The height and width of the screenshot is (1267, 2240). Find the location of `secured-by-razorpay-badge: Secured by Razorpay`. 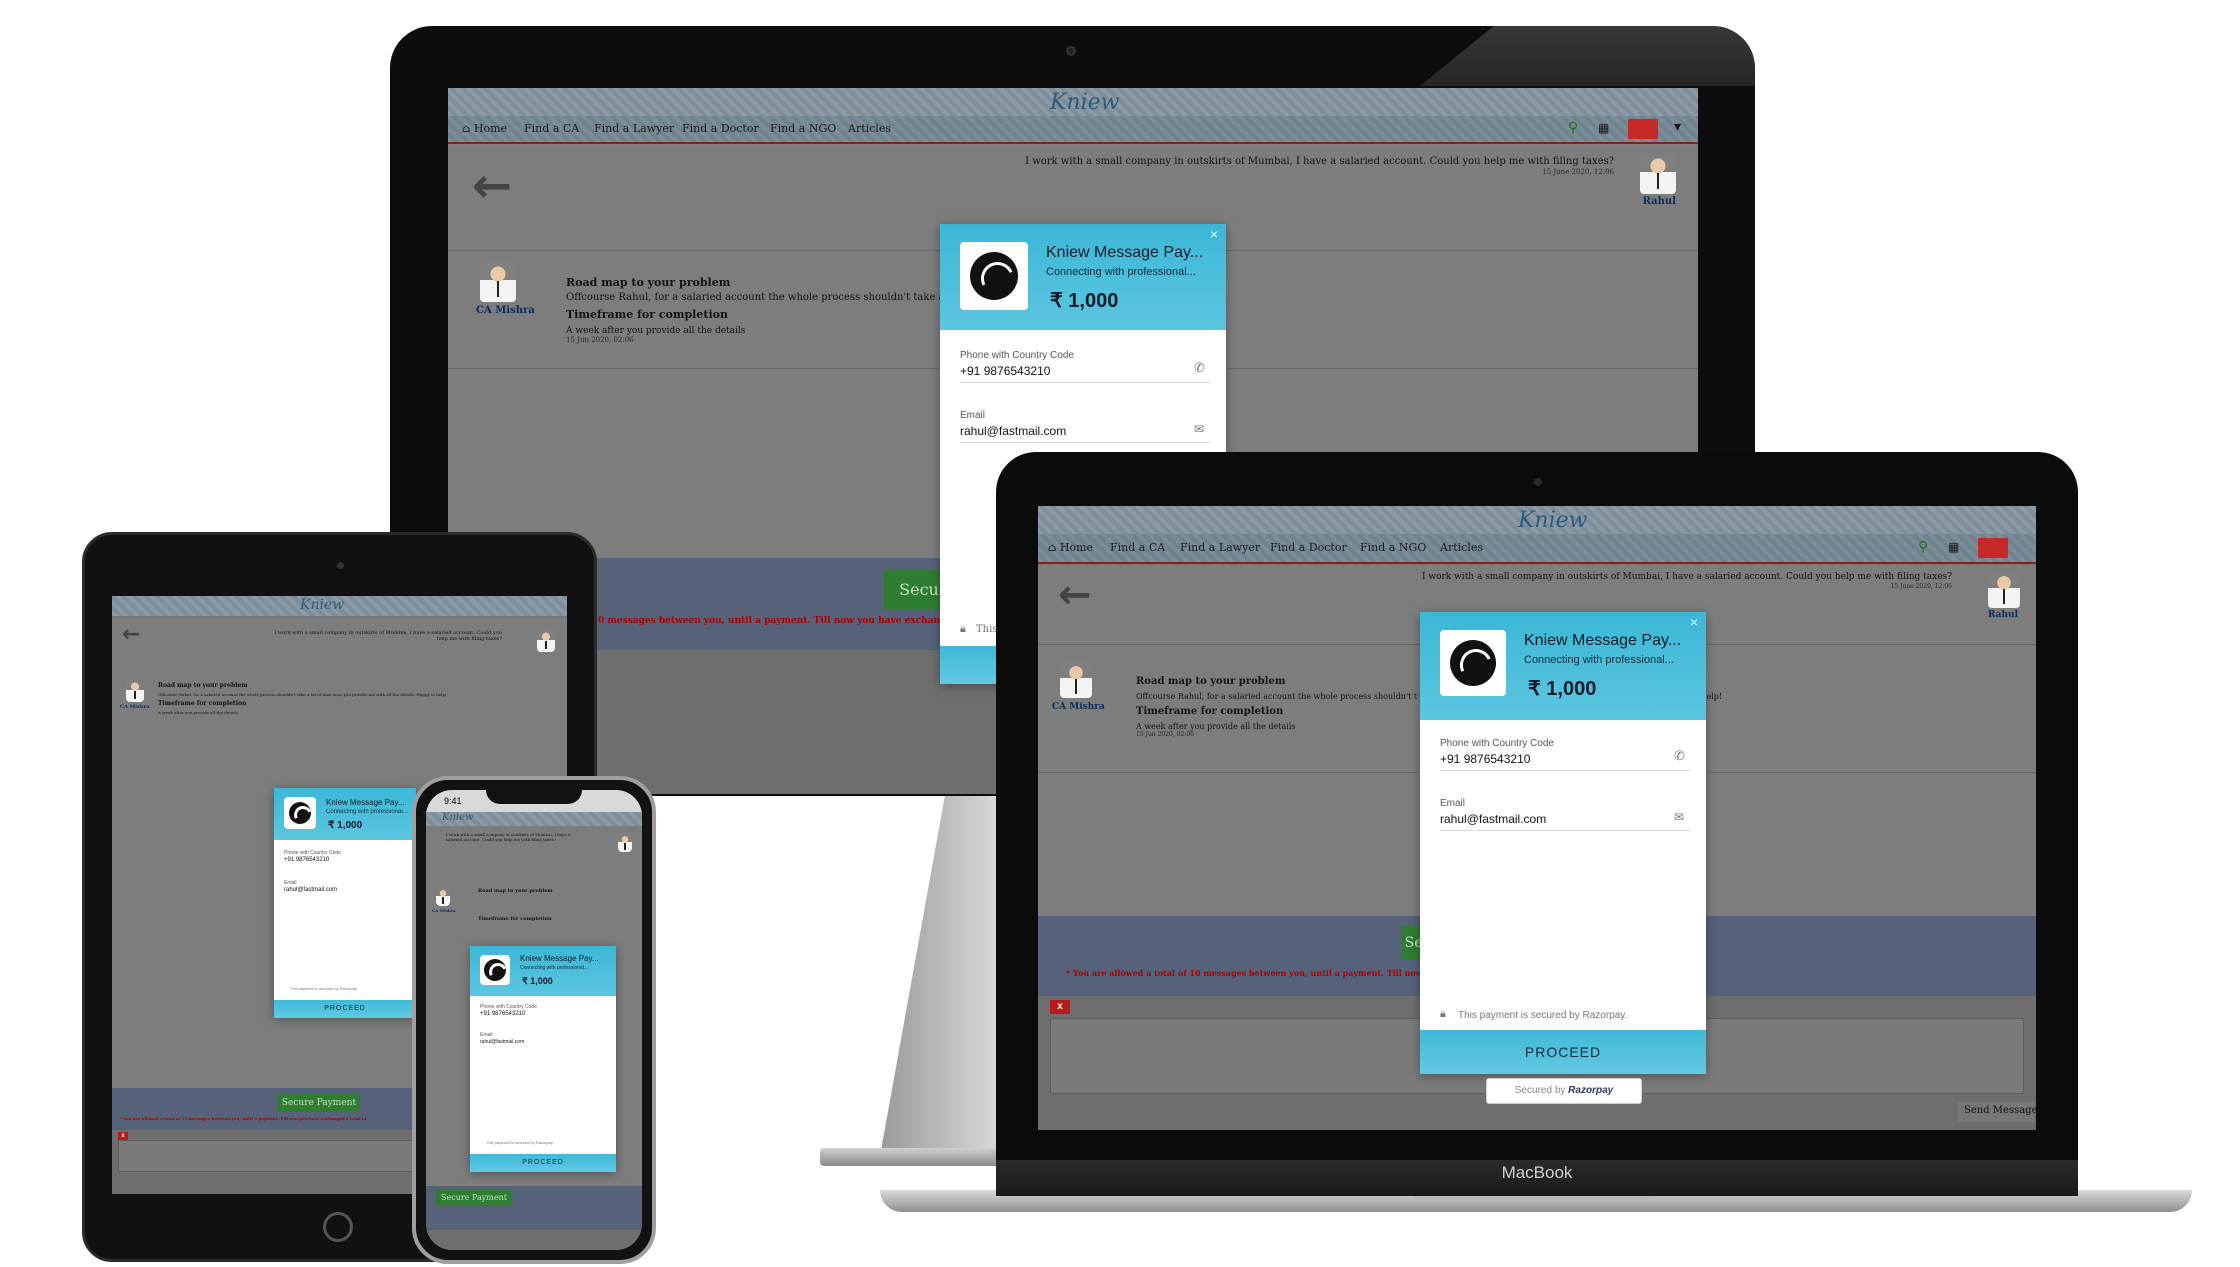

secured-by-razorpay-badge: Secured by Razorpay is located at coordinates (1564, 1091).